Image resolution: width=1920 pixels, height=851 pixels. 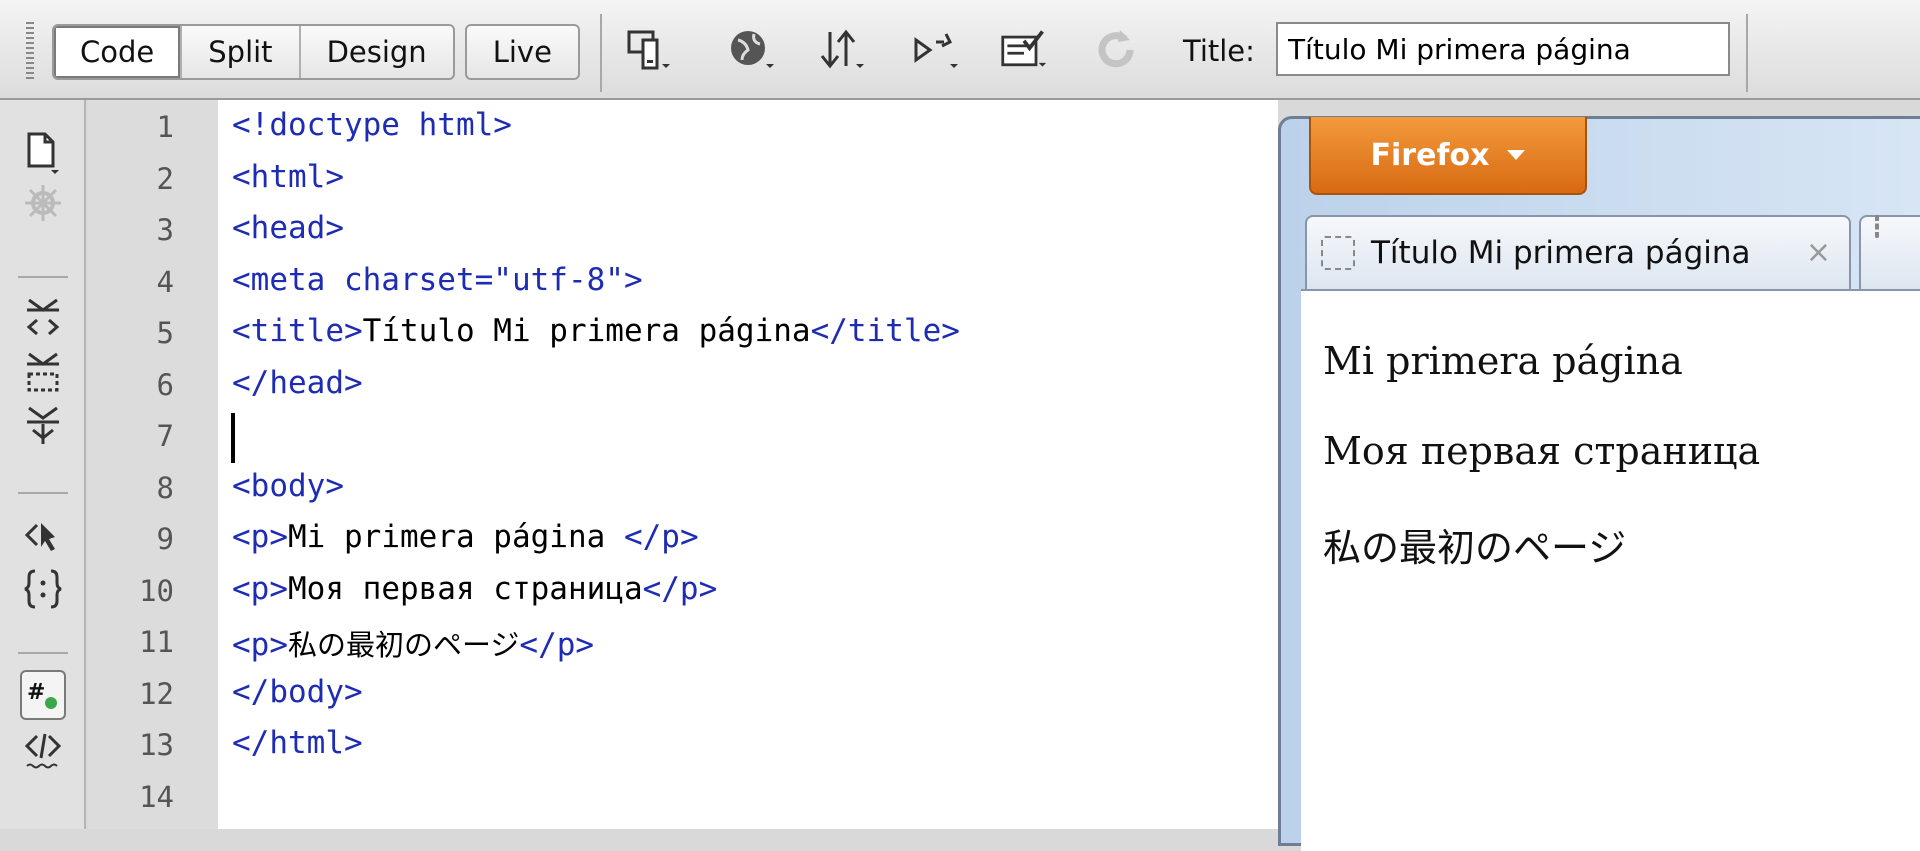 What do you see at coordinates (43, 153) in the screenshot?
I see `open-documents-icon` at bounding box center [43, 153].